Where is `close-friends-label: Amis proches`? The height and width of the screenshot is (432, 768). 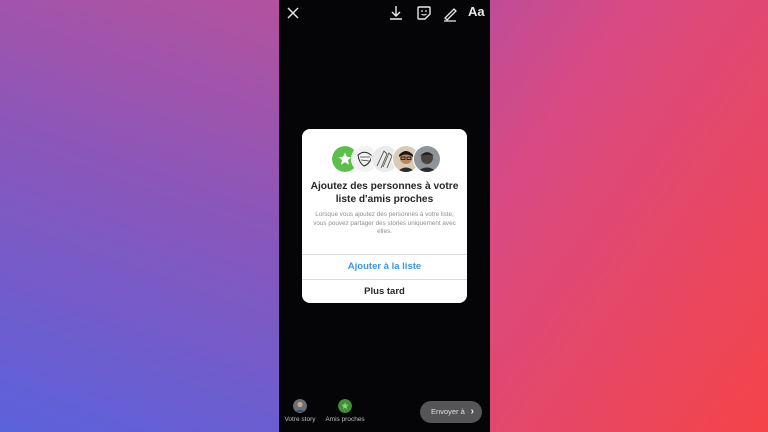 close-friends-label: Amis proches is located at coordinates (345, 419).